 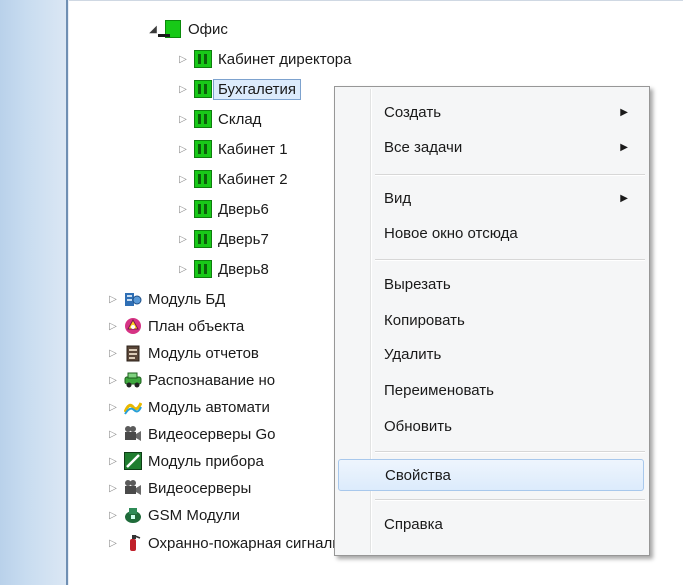 I want to click on fire-alarm-icon, so click(x=133, y=543).